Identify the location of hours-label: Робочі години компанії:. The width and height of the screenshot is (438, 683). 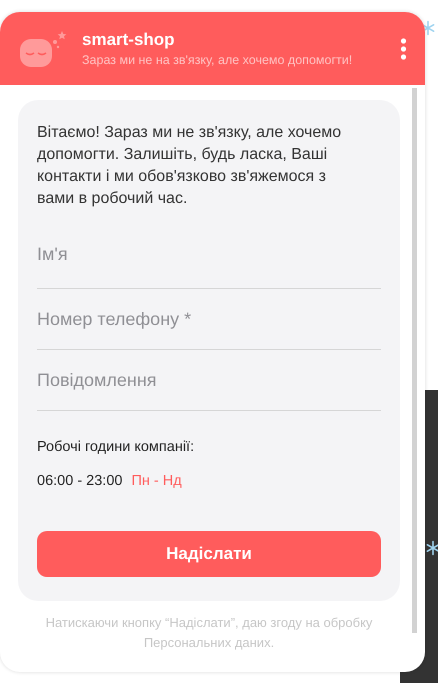
(116, 447).